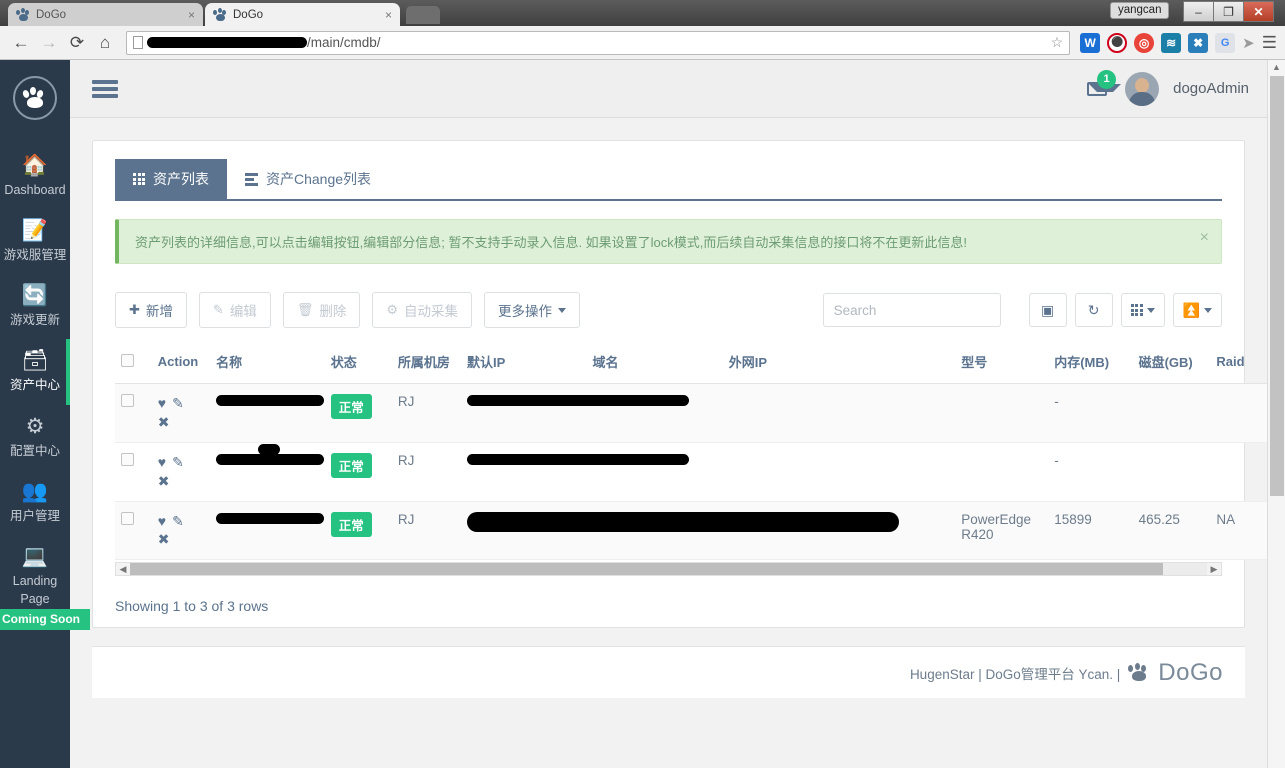  What do you see at coordinates (358, 366) in the screenshot?
I see `col-status: 状态` at bounding box center [358, 366].